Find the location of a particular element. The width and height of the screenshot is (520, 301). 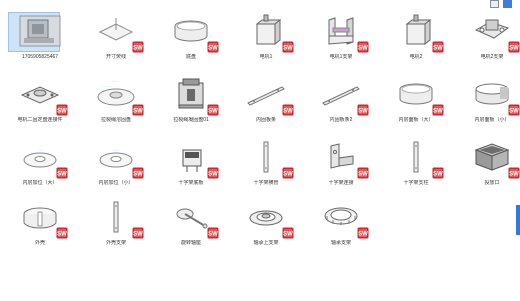

file-name-label: 底盘 is located at coordinates (190, 57).